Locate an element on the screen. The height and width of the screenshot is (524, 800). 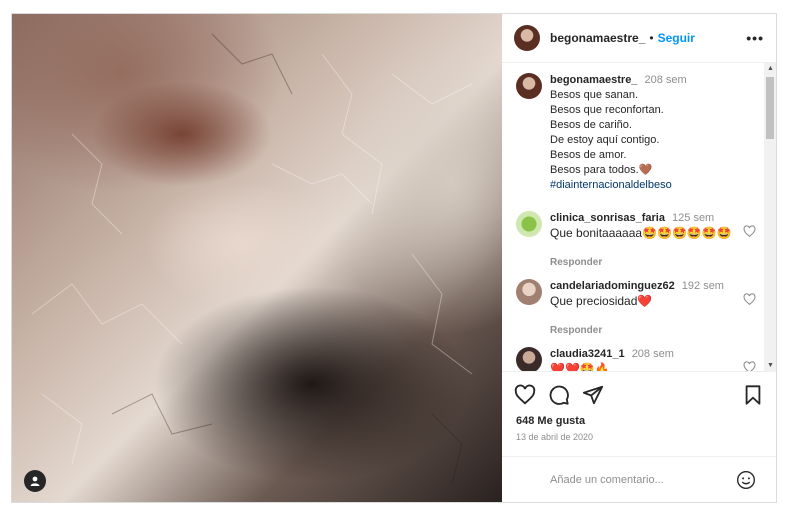
post-actions is located at coordinates (639, 391).